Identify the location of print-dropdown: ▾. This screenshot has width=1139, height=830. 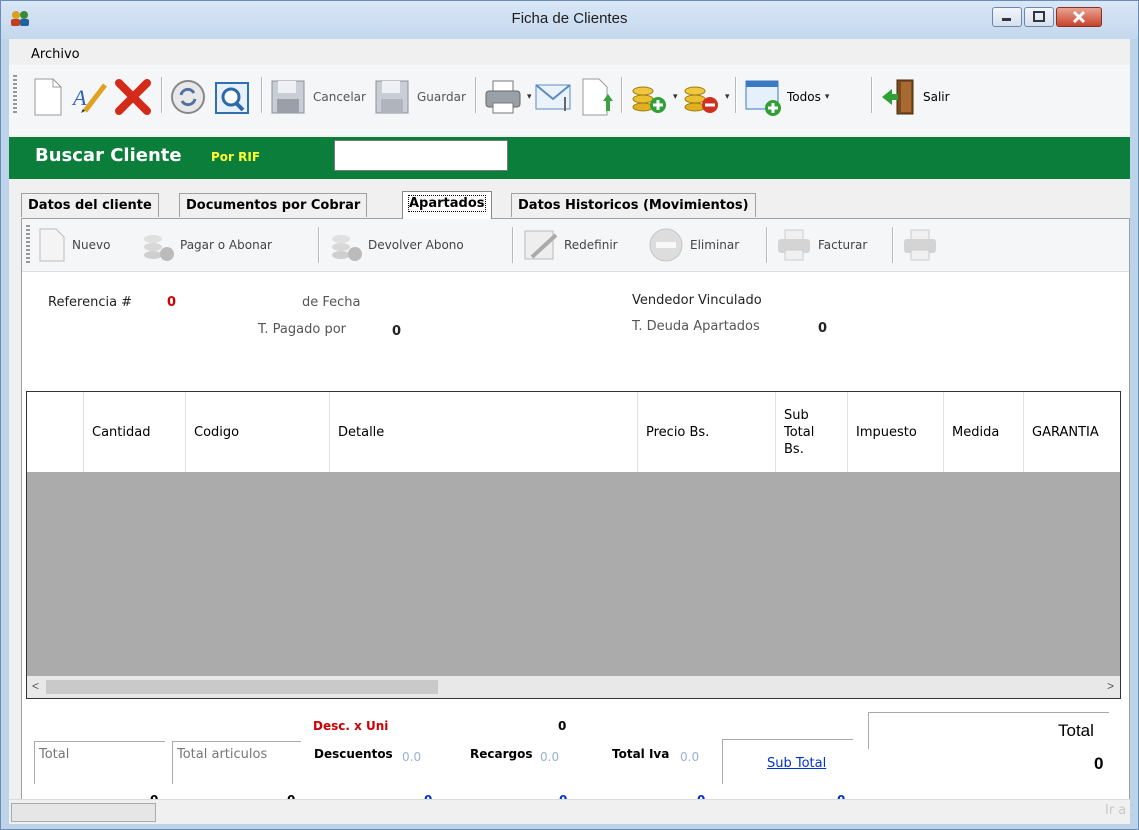
(507, 97).